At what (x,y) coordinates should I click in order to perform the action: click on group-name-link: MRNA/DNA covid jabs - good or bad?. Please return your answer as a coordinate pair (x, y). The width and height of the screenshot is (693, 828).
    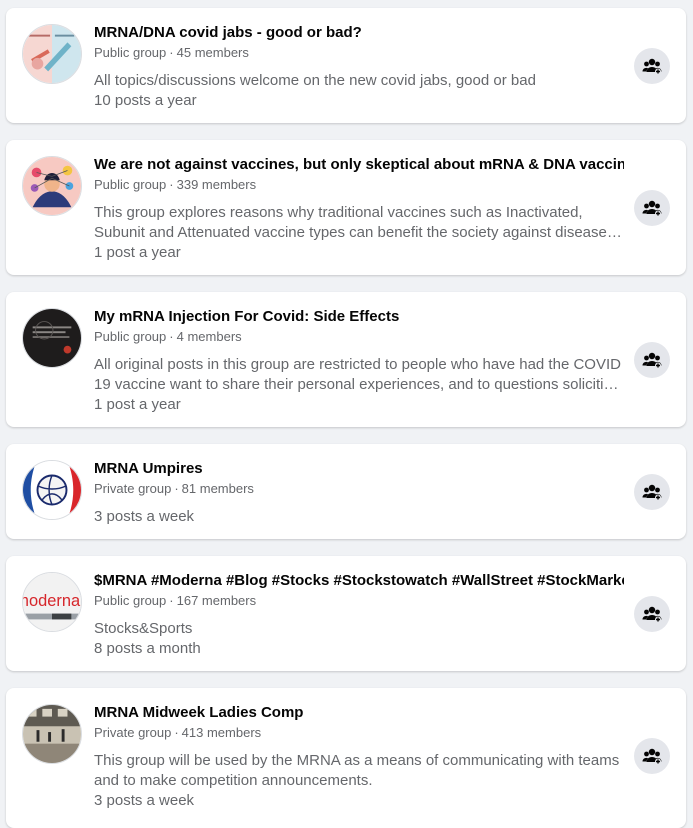
    Looking at the image, I should click on (359, 33).